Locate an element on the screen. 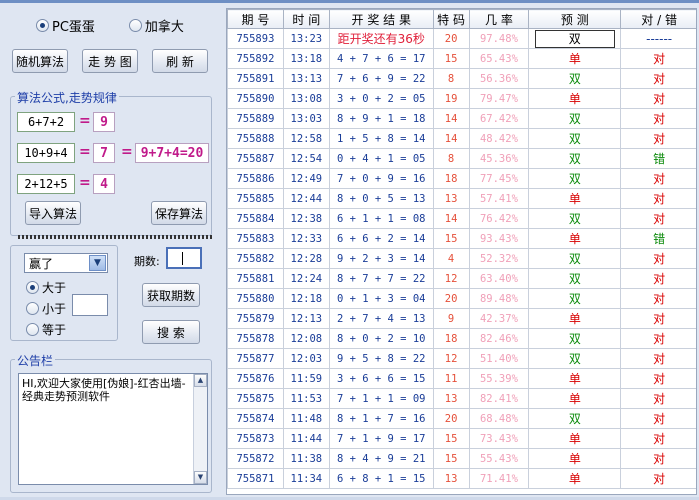 This screenshot has width=699, height=500. col-header-special: 特 码 is located at coordinates (451, 19).